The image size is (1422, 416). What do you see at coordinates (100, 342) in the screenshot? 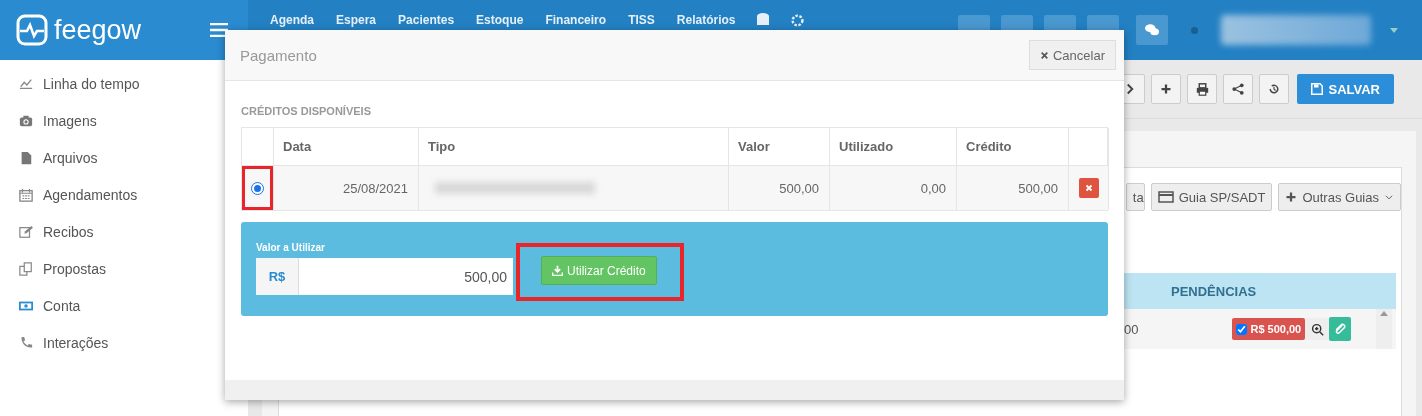
I see `sidebar-item: Interações` at bounding box center [100, 342].